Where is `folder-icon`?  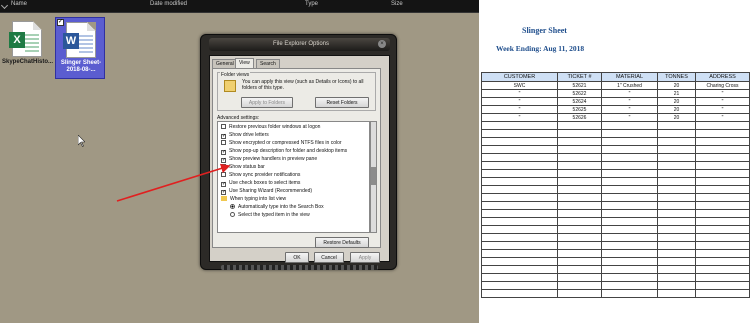
folder-icon is located at coordinates (224, 198).